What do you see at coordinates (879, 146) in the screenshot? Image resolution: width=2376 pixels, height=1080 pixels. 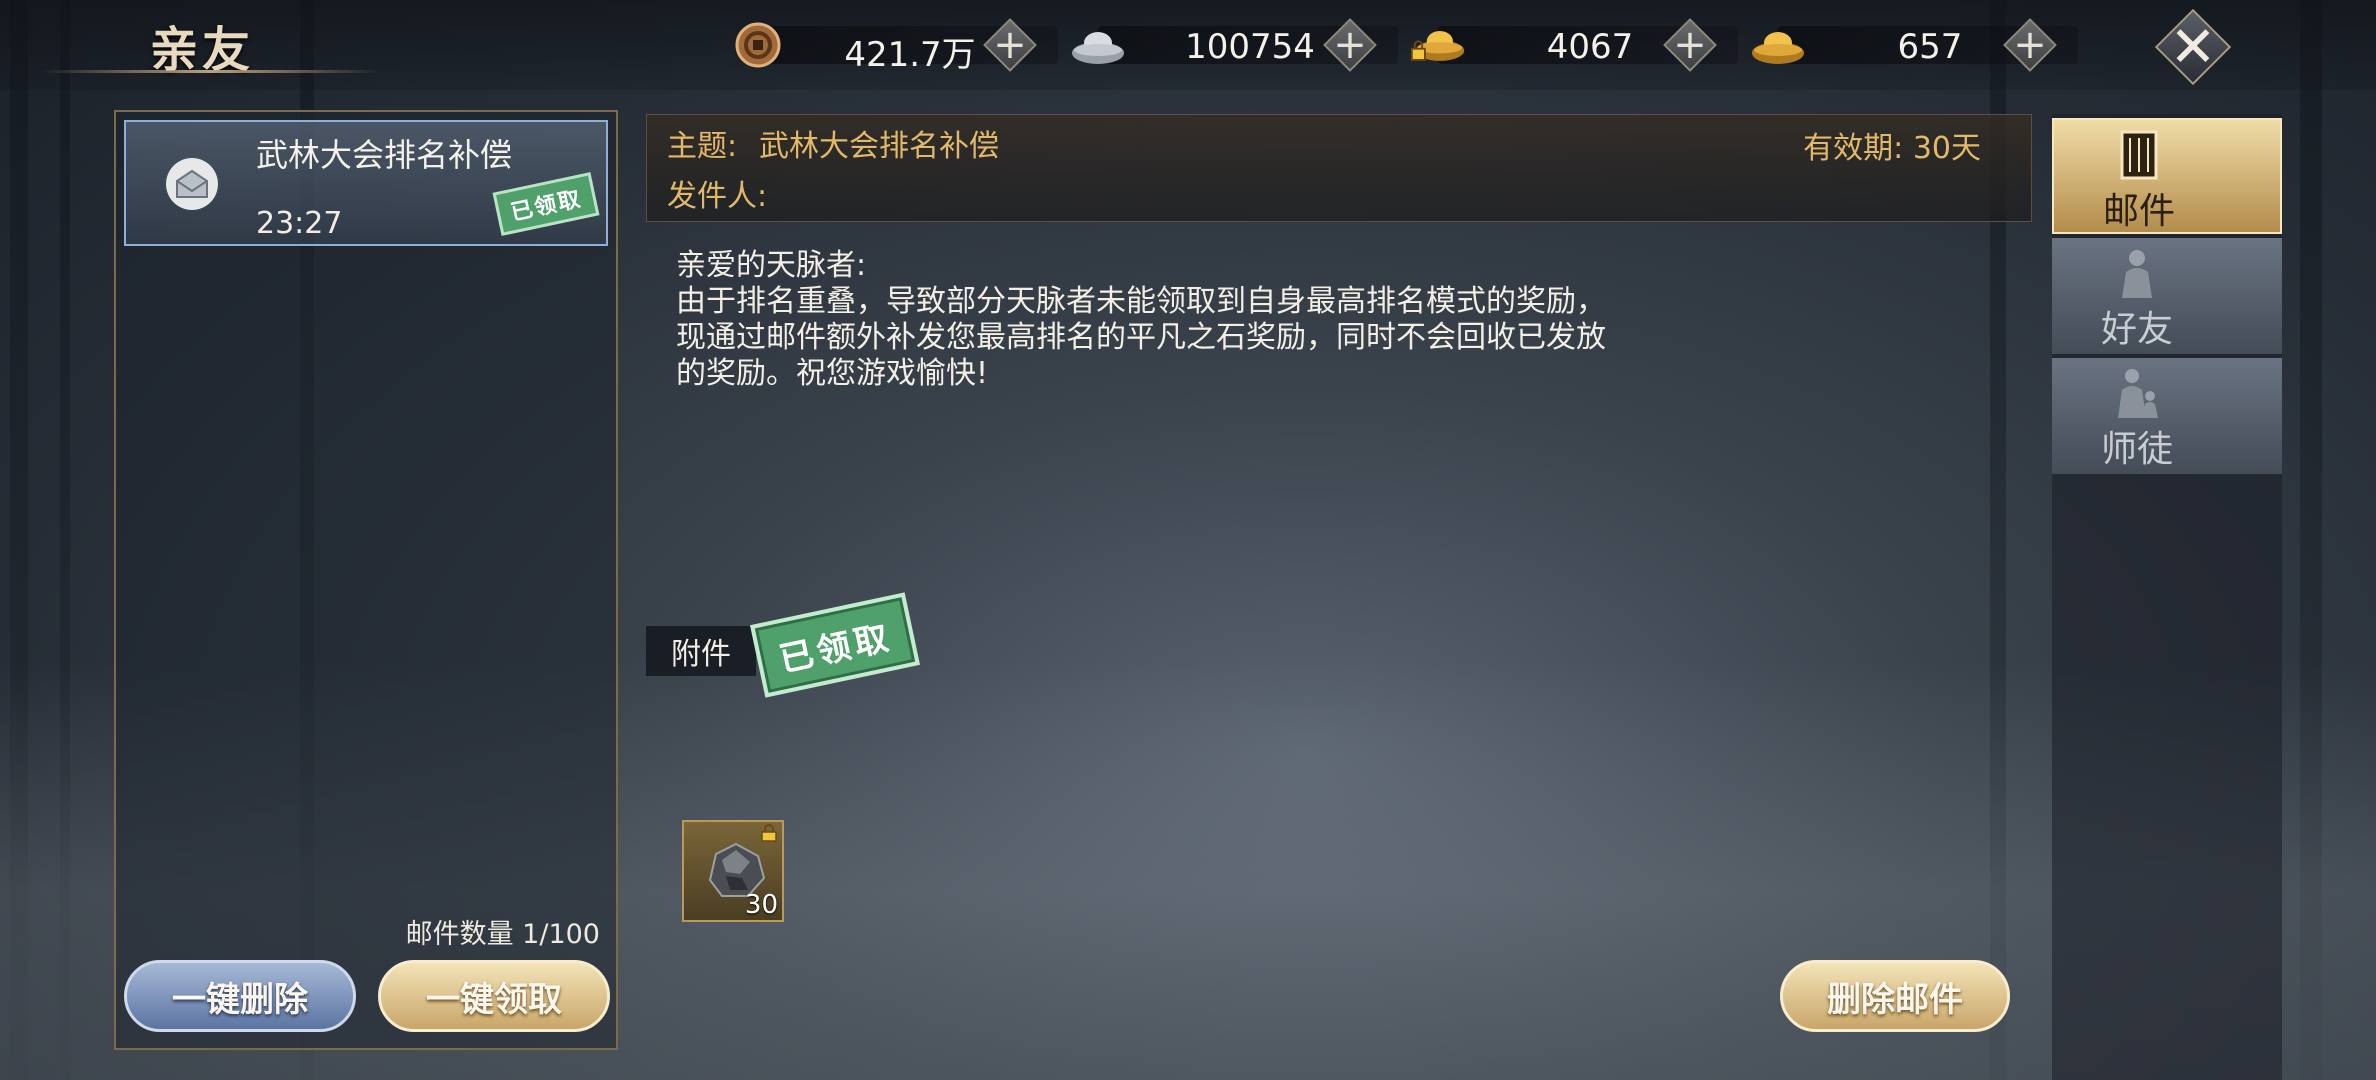 I see `mail-subject: 武林大会排名补偿` at bounding box center [879, 146].